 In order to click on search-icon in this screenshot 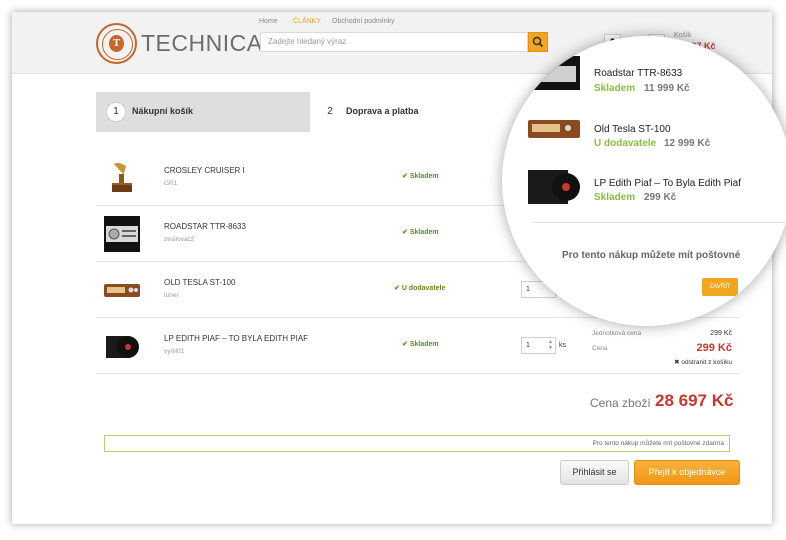, I will do `click(538, 42)`.